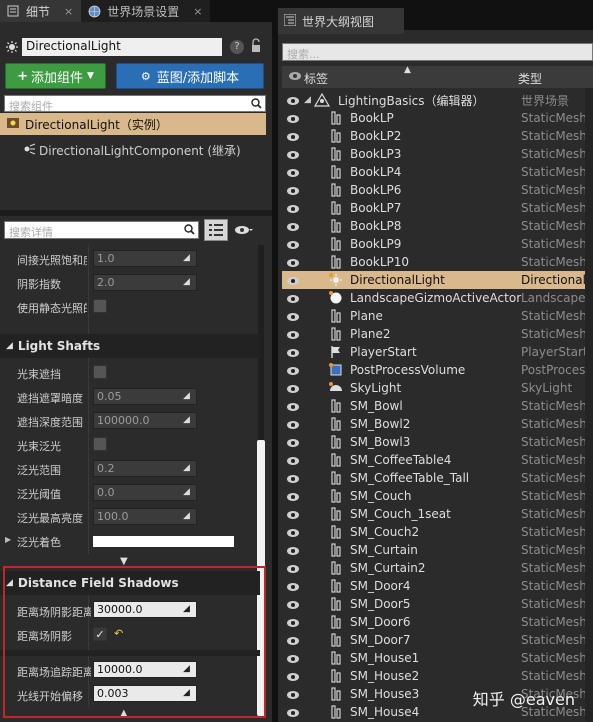 The width and height of the screenshot is (593, 722). What do you see at coordinates (437, 316) in the screenshot?
I see `outliner-row: Plane StaticMeshActor` at bounding box center [437, 316].